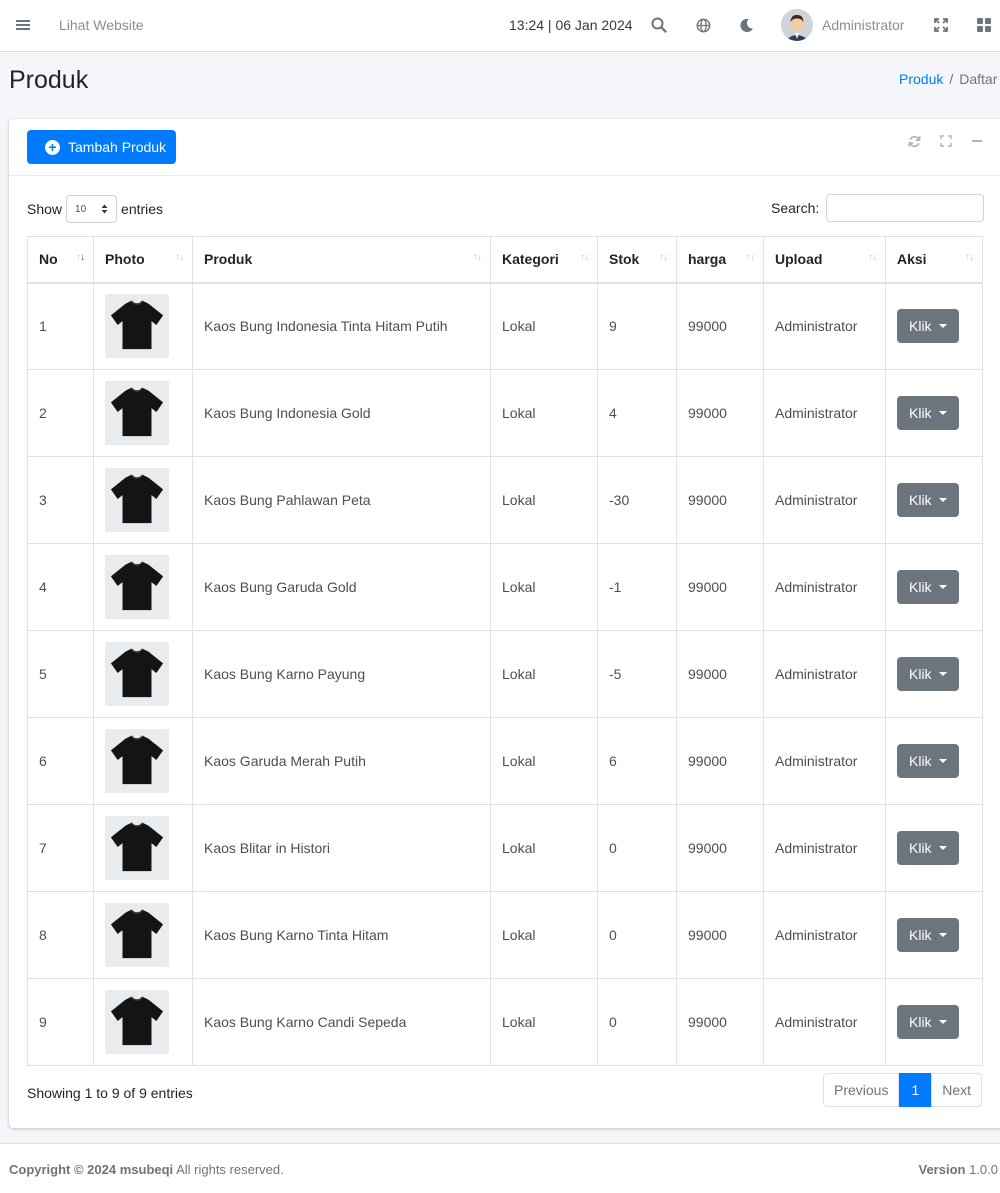 The width and height of the screenshot is (1000, 1193). Describe the element at coordinates (60, 500) in the screenshot. I see `row-no: 3` at that location.